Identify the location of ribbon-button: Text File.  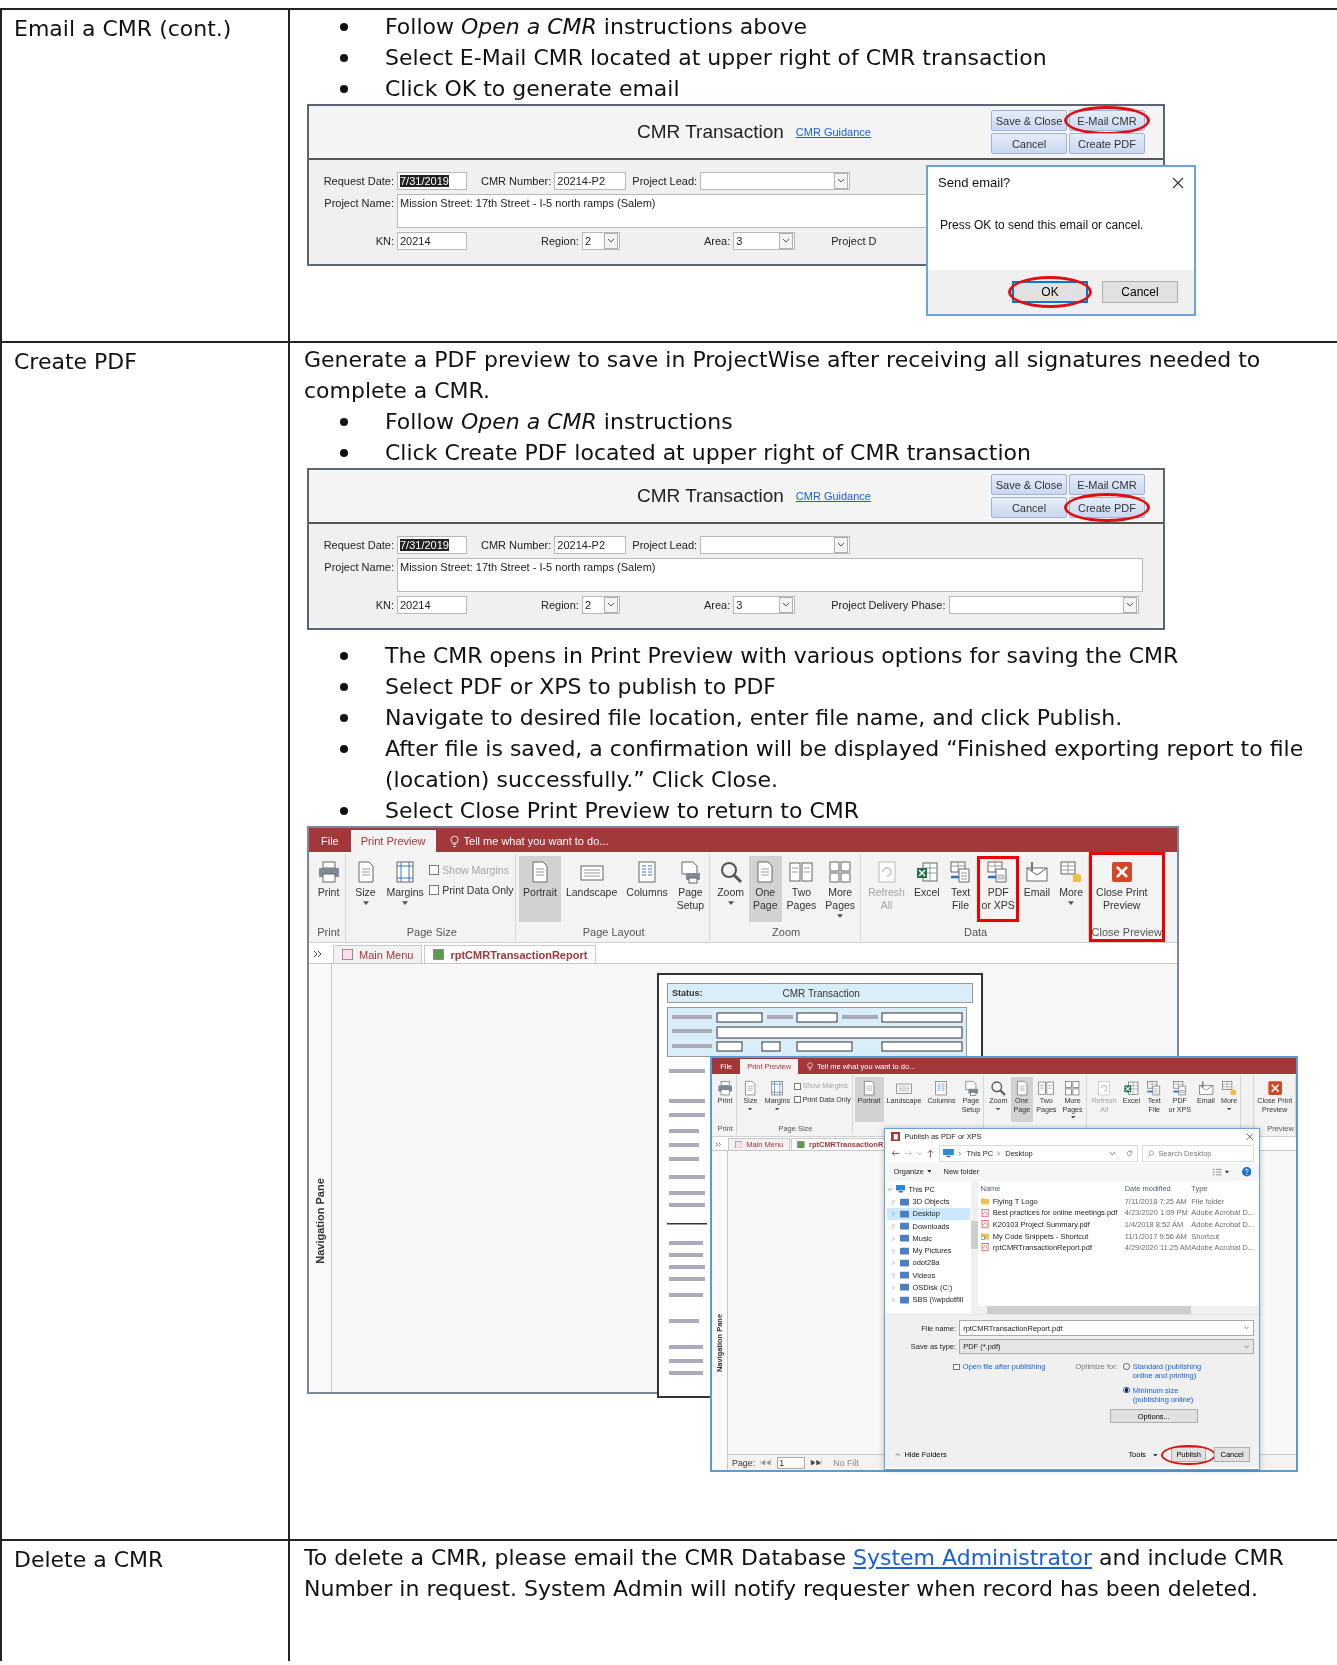
(961, 889).